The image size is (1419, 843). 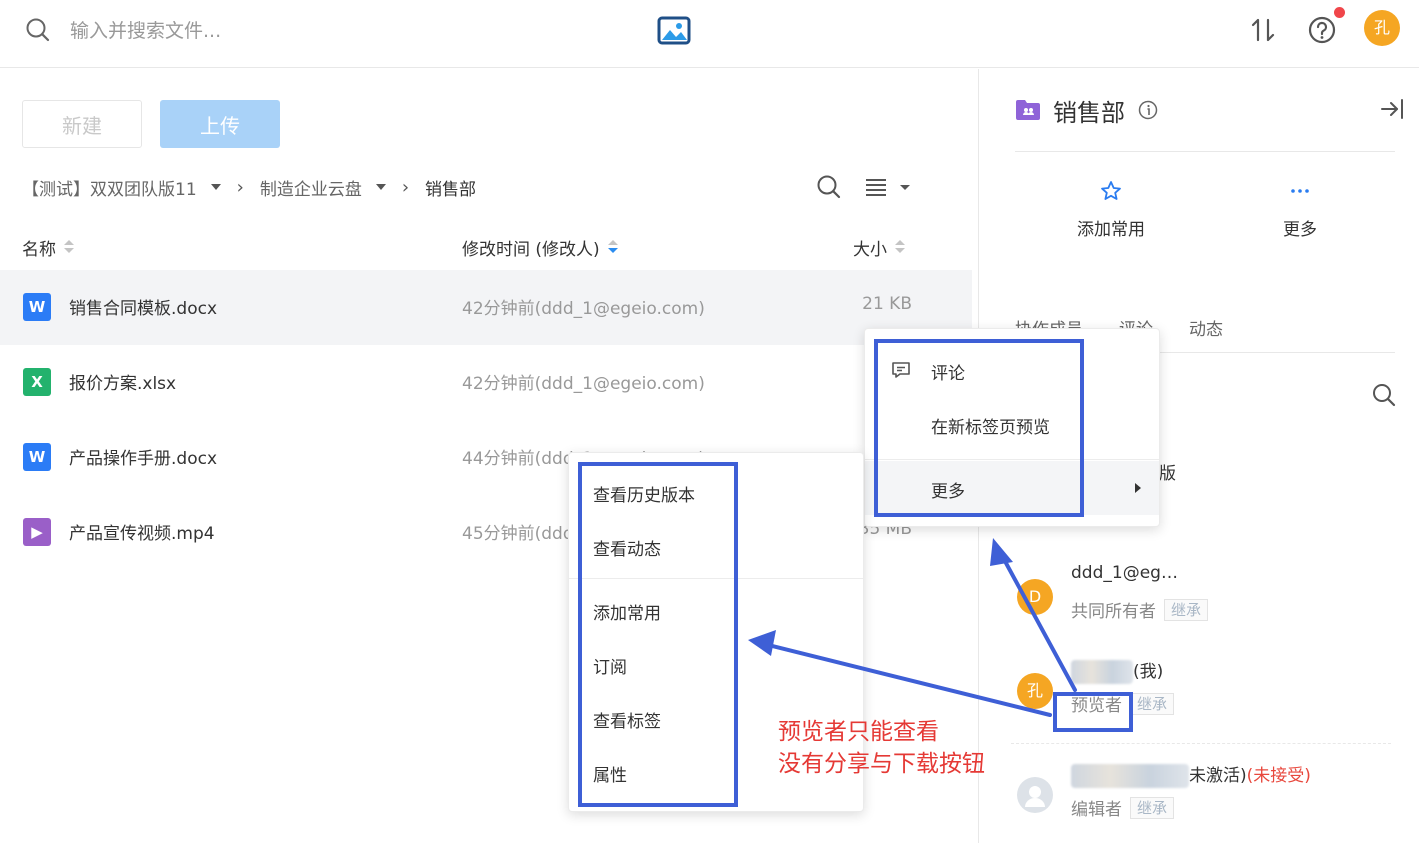 What do you see at coordinates (658, 634) in the screenshot?
I see `annotation-box-submenu` at bounding box center [658, 634].